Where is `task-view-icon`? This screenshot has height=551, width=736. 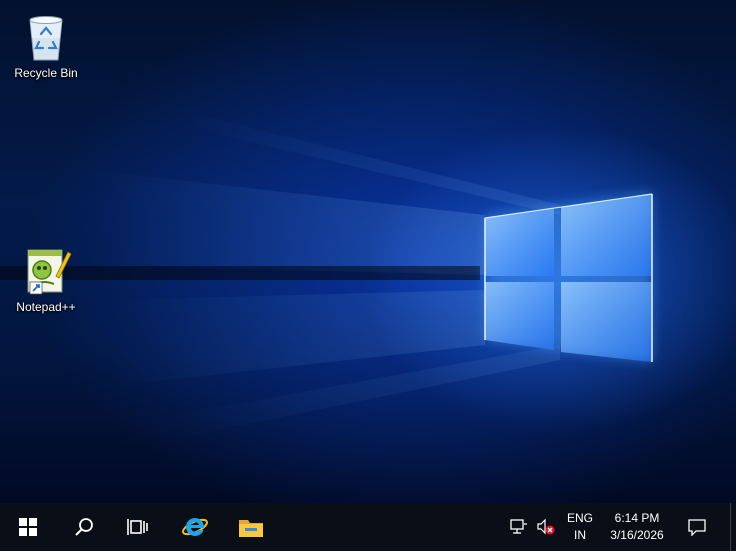
task-view-icon is located at coordinates (137, 527).